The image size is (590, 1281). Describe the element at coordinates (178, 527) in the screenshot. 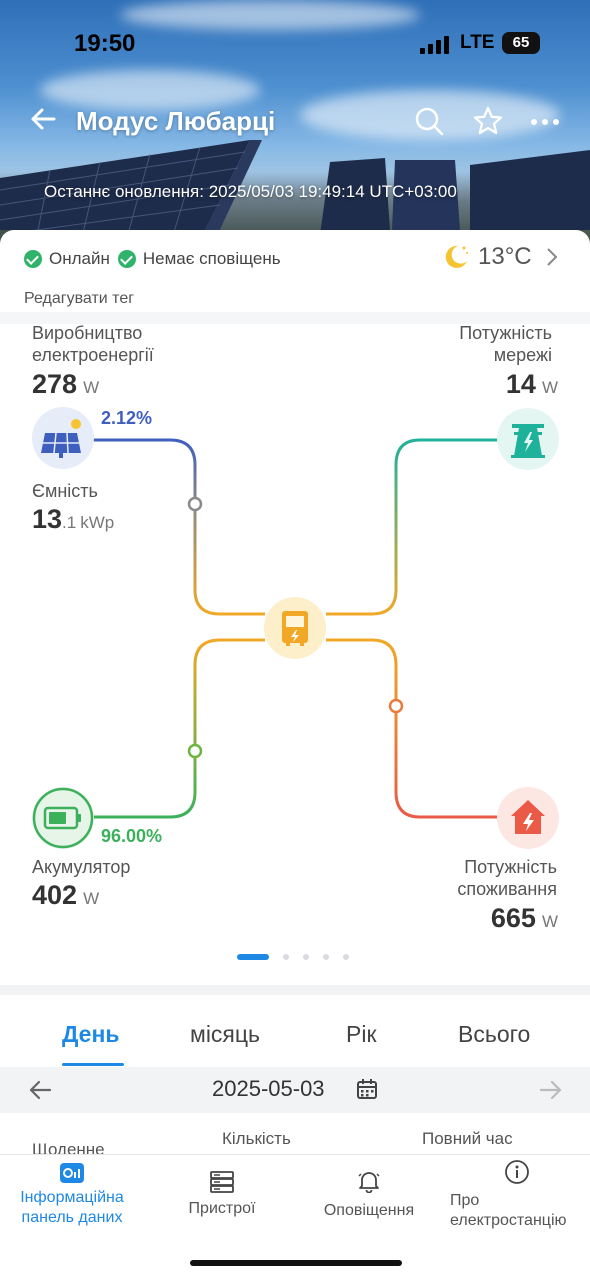

I see `solar-flow-line` at that location.